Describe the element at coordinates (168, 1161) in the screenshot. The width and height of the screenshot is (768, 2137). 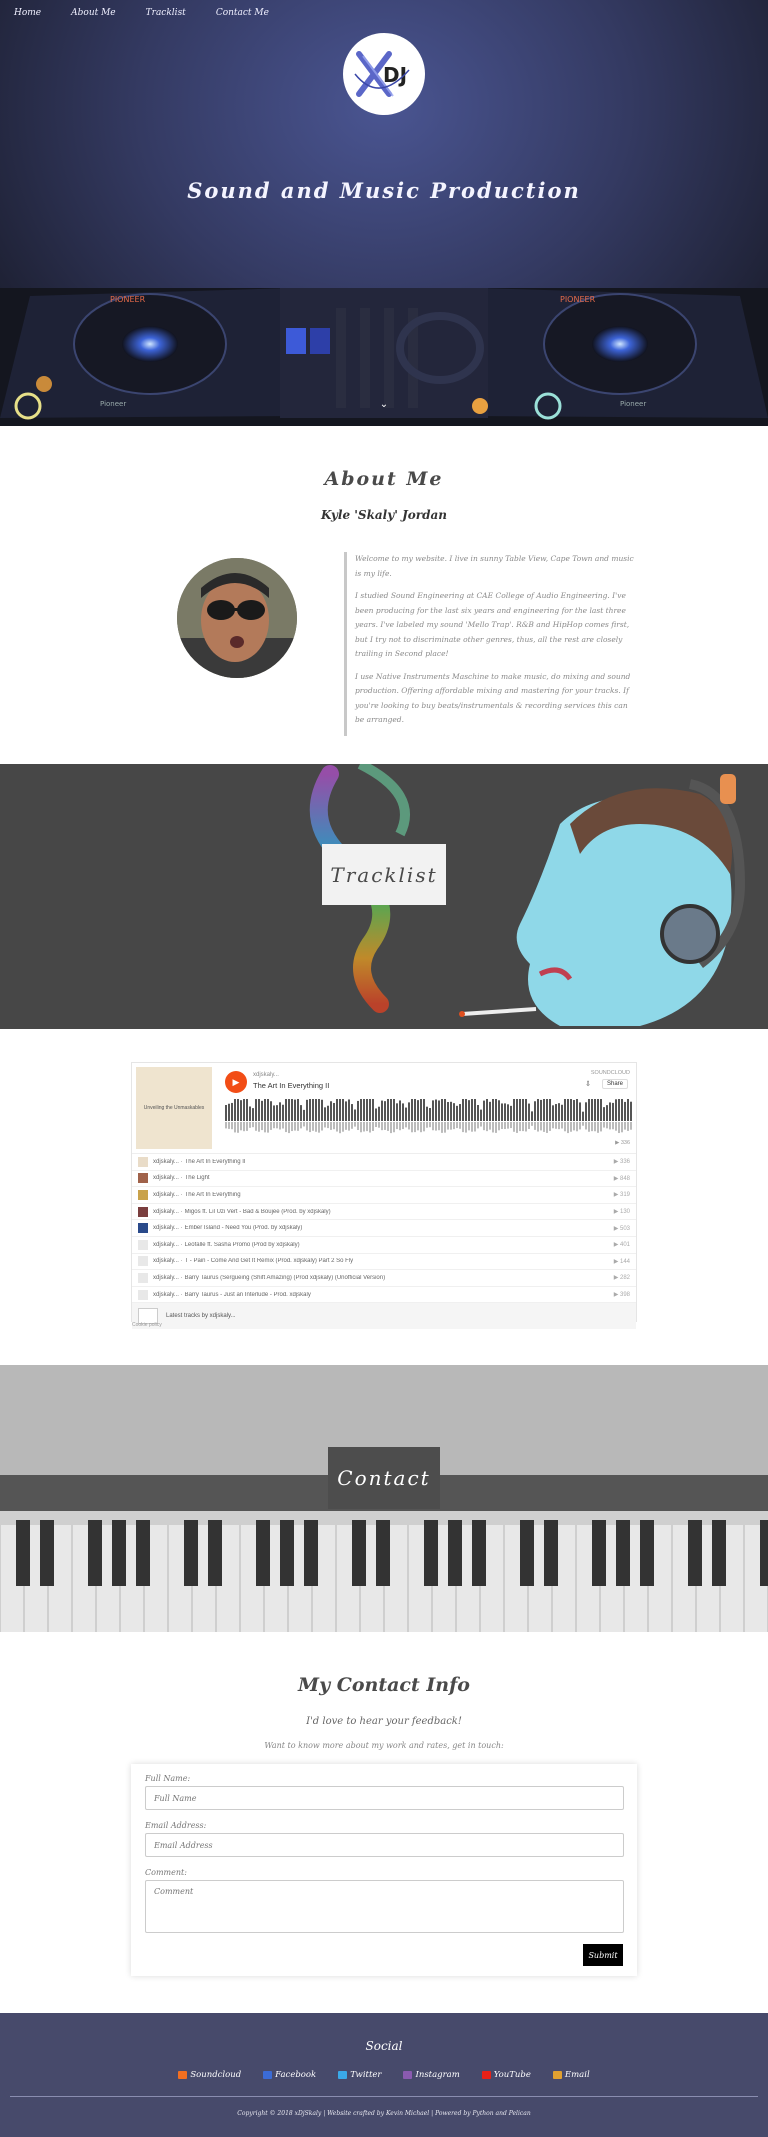
I see `track-artist: xdjskaly... ·` at that location.